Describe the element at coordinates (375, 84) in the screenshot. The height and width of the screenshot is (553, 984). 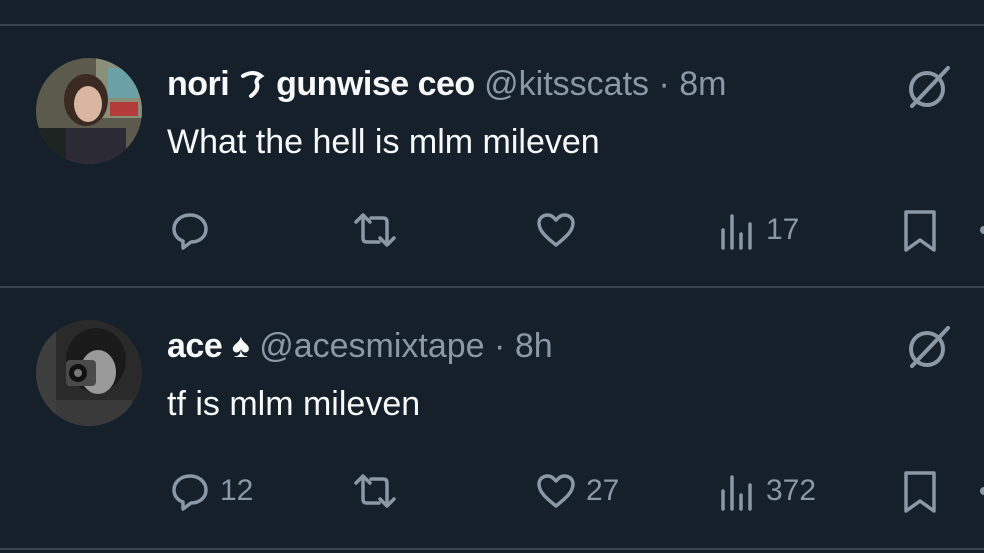
I see `display-name-suffix: gunwise ceo` at that location.